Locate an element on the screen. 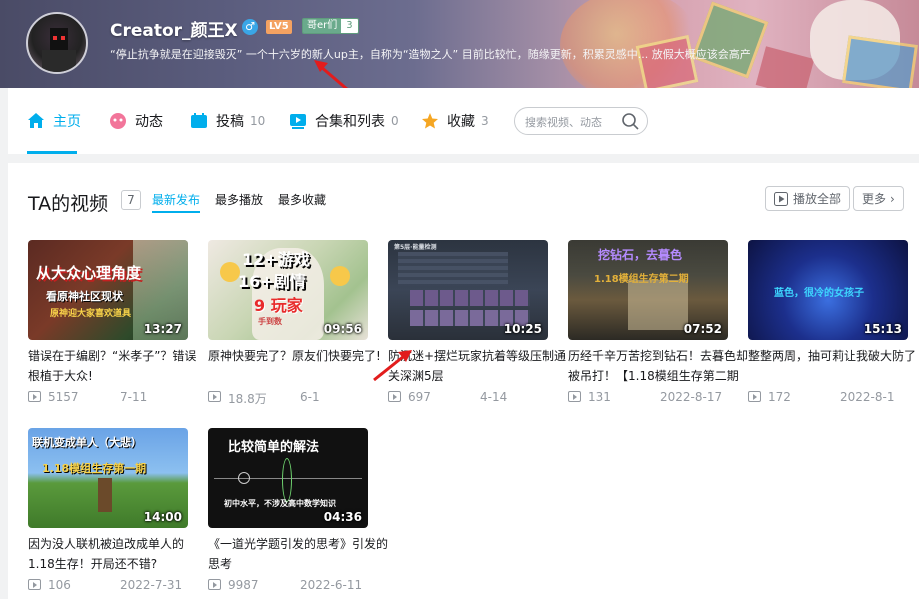 This screenshot has height=599, width=919. tab-active-indicator is located at coordinates (52, 152).